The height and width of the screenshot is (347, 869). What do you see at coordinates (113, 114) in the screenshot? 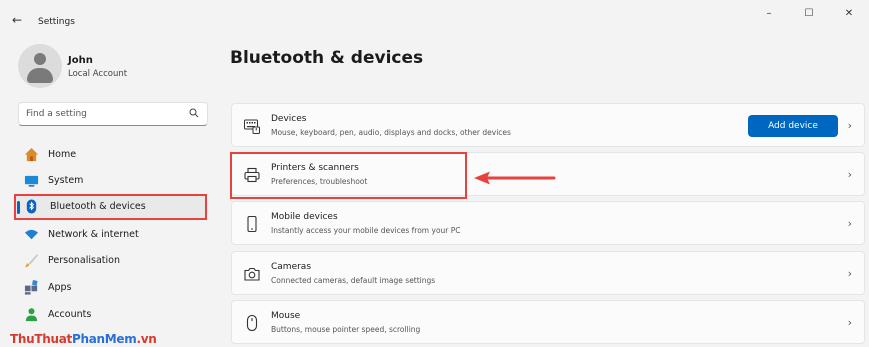
I see `search-input: Find a setting` at bounding box center [113, 114].